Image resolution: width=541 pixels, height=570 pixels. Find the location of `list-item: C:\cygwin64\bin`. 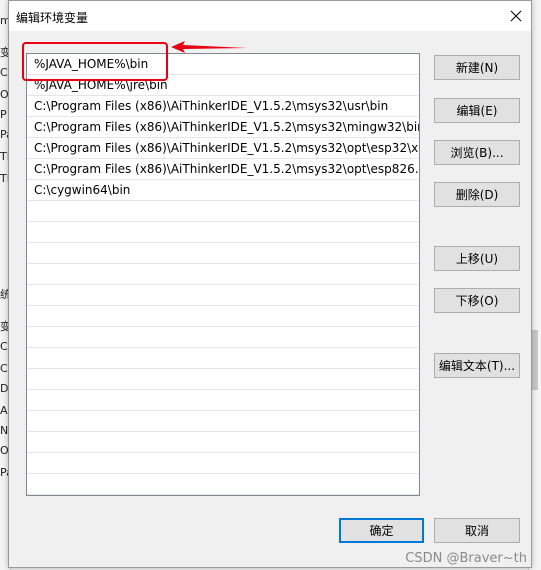

list-item: C:\cygwin64\bin is located at coordinates (223, 190).